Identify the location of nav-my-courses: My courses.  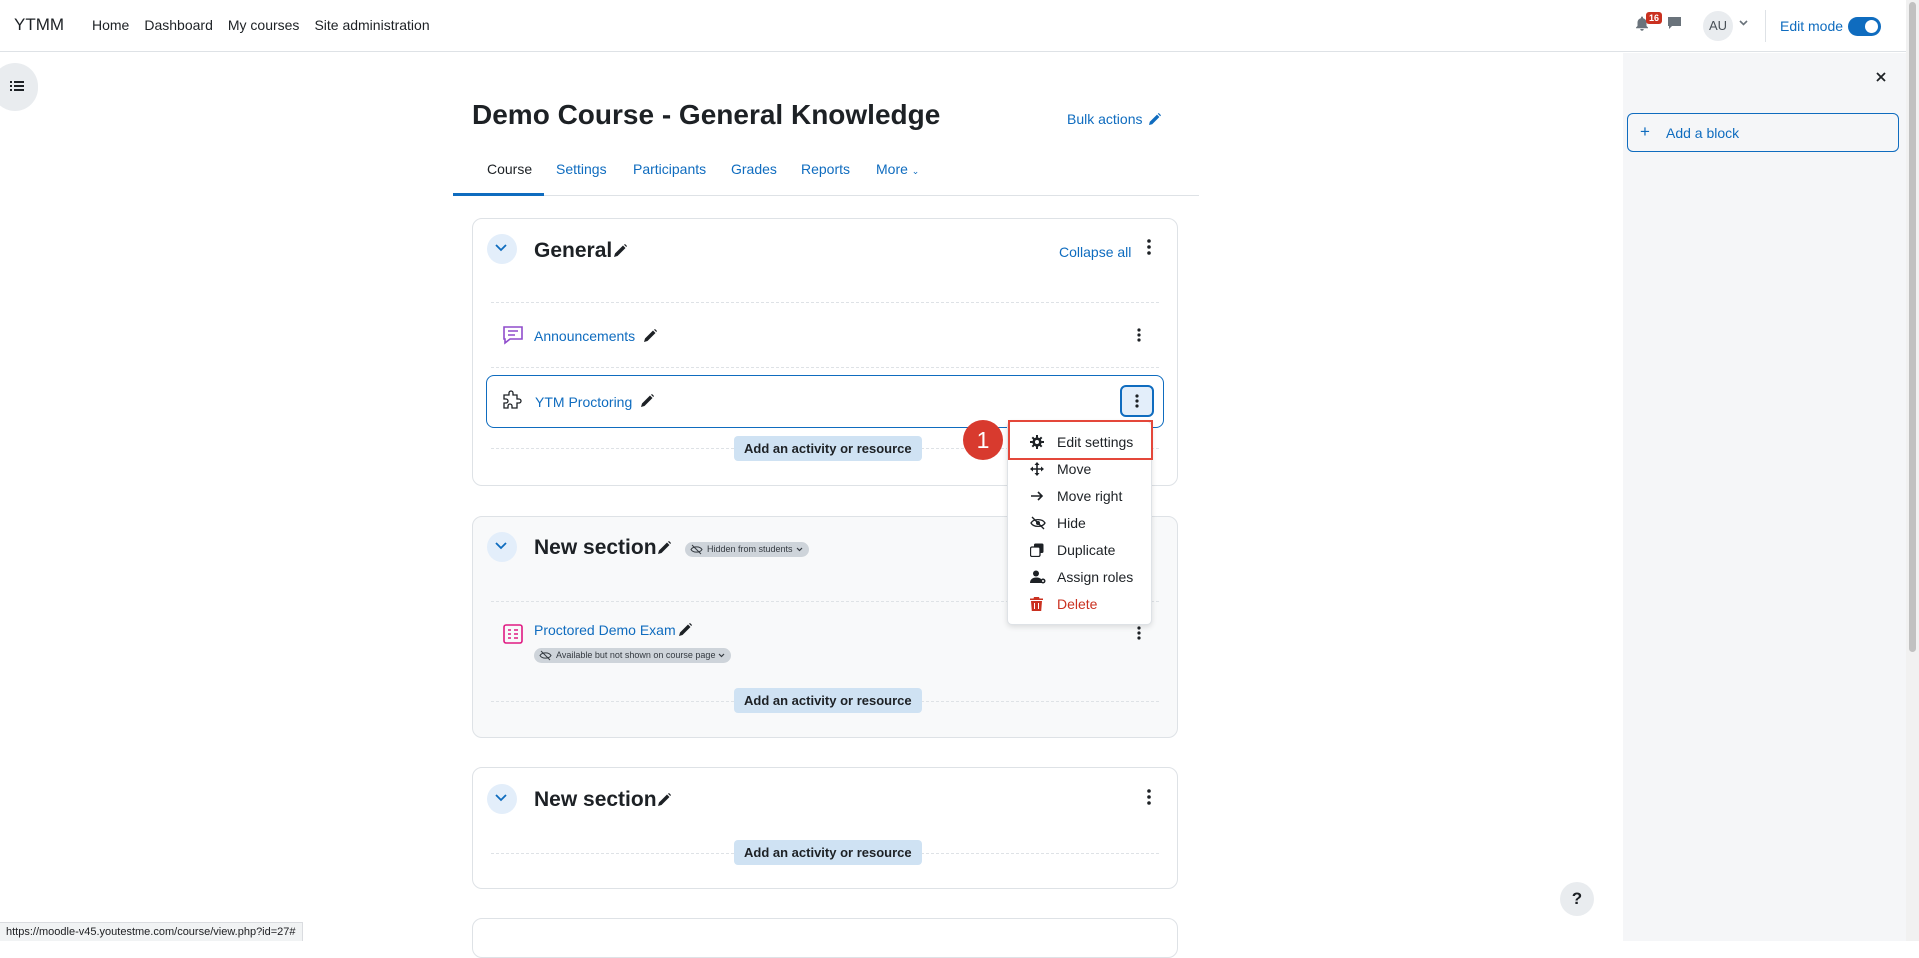
(264, 25).